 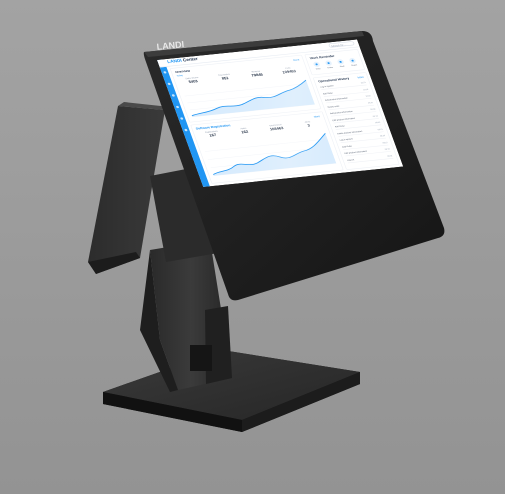 I want to click on operation-time: 08:41, so click(x=380, y=129).